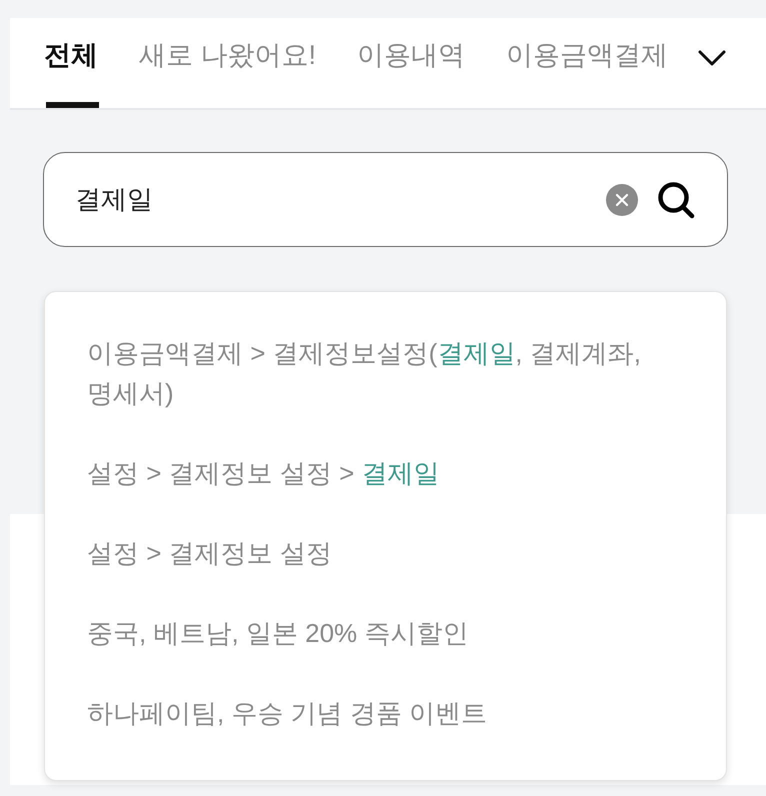 This screenshot has width=766, height=796. I want to click on search-field: 결제일, so click(385, 199).